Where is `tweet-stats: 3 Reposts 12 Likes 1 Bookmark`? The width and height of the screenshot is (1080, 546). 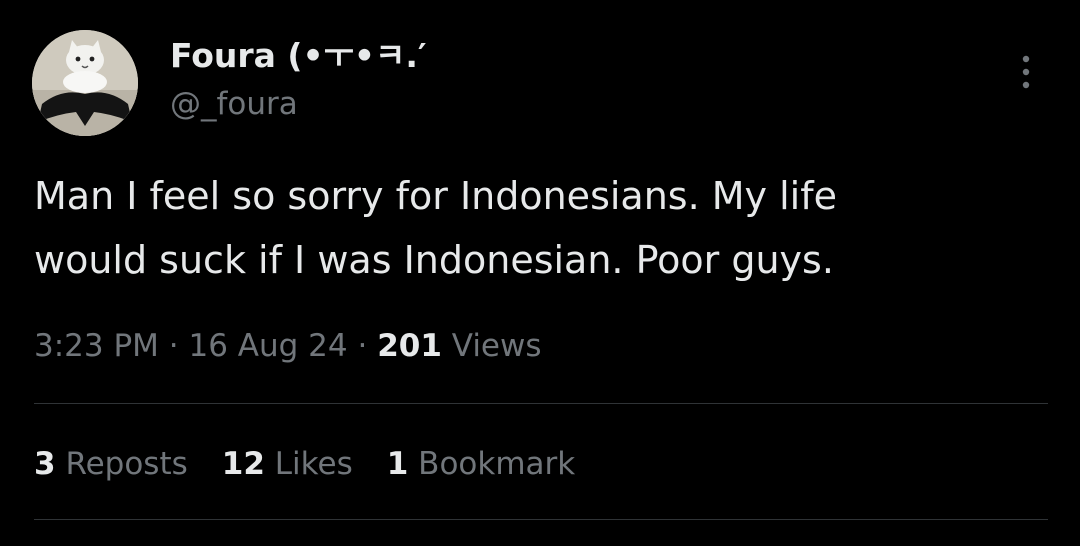
tweet-stats: 3 Reposts 12 Likes 1 Bookmark is located at coordinates (321, 464).